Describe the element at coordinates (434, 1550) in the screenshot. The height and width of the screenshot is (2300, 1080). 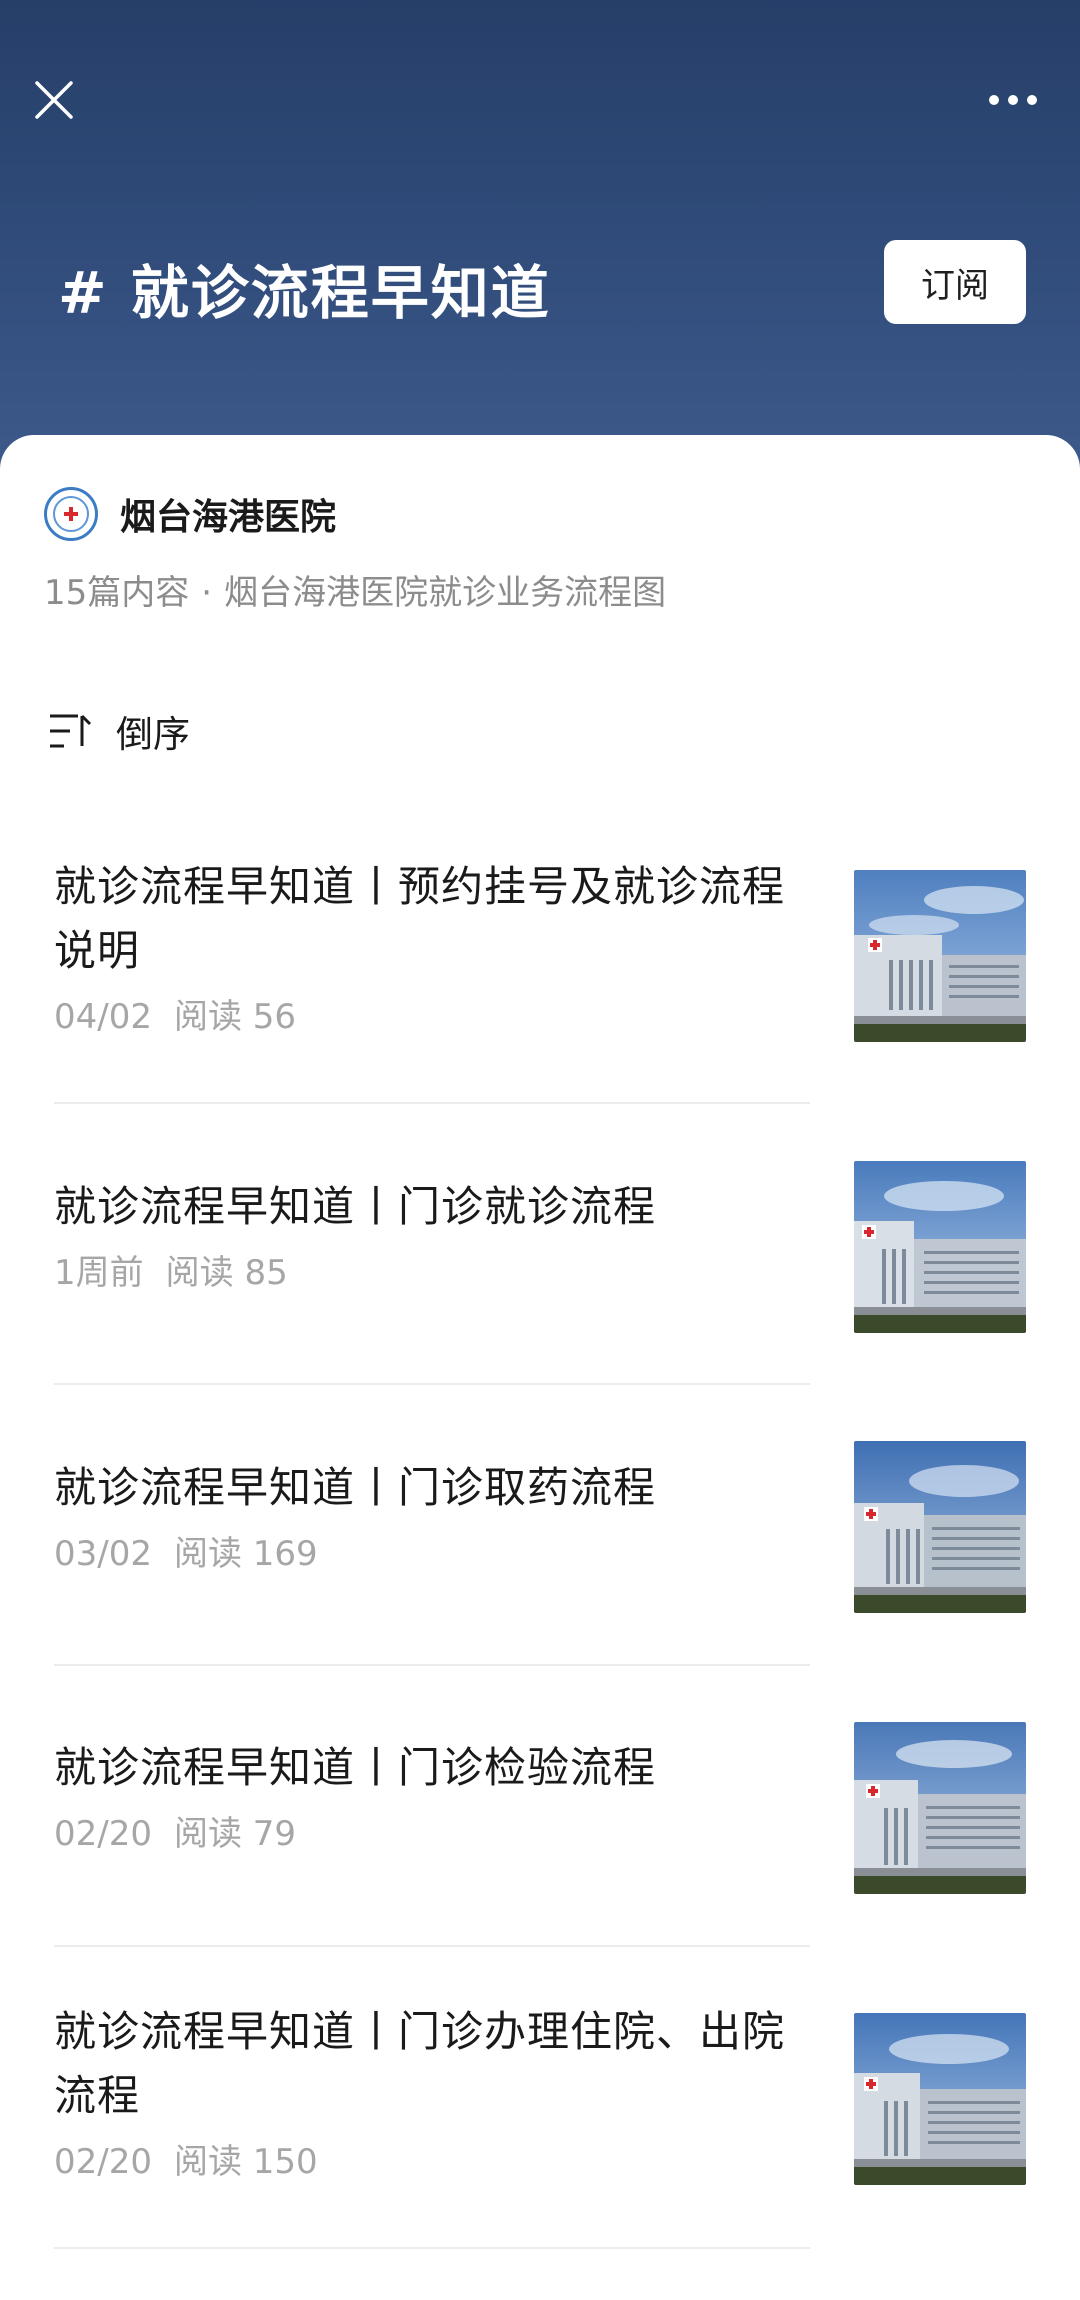
I see `article-meta: 03/02 阅读 169` at that location.